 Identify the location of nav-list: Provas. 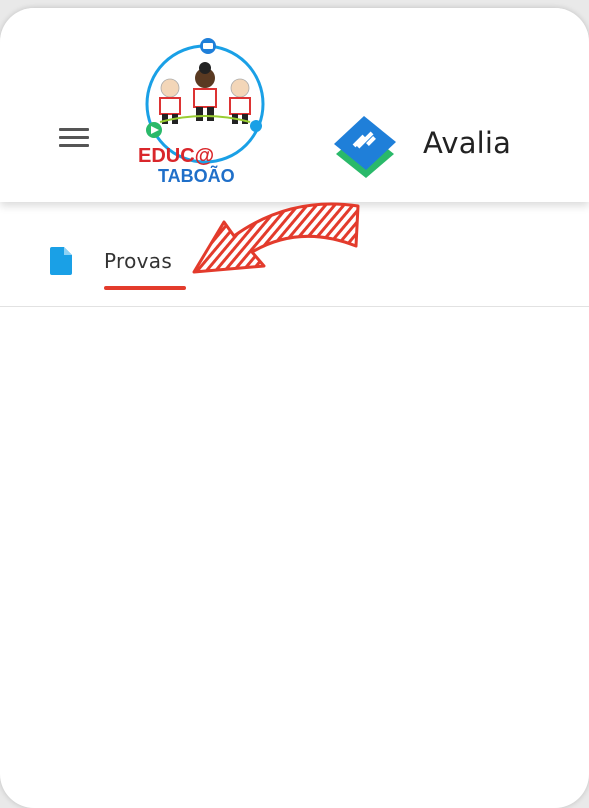
(294, 254).